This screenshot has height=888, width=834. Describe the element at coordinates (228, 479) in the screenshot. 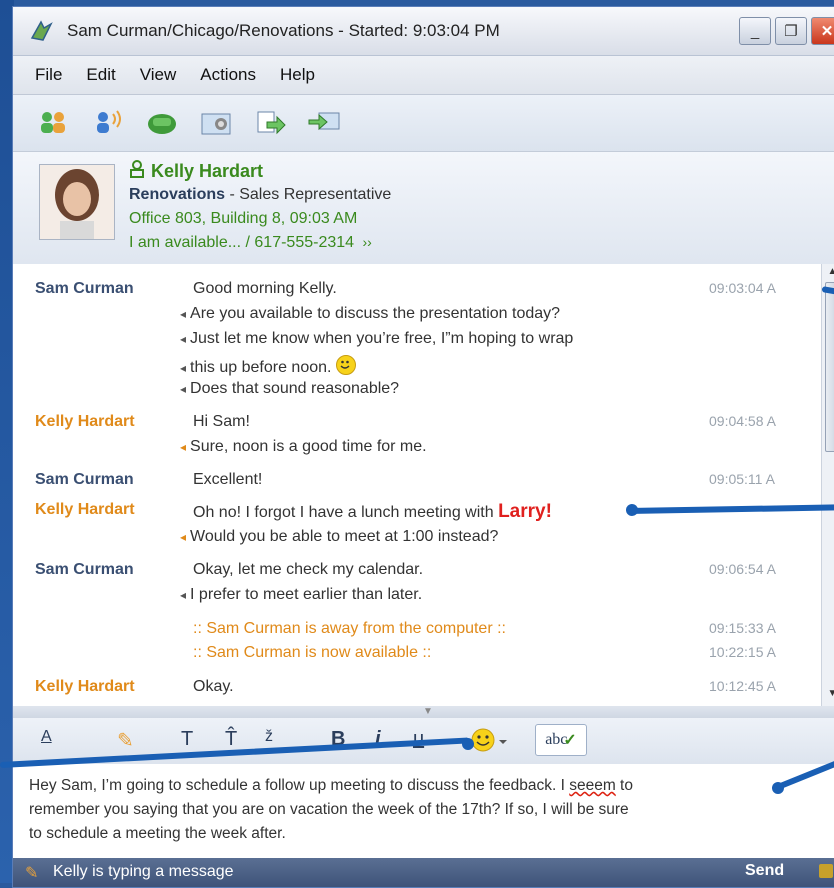

I see `message-text: Excellent!` at that location.